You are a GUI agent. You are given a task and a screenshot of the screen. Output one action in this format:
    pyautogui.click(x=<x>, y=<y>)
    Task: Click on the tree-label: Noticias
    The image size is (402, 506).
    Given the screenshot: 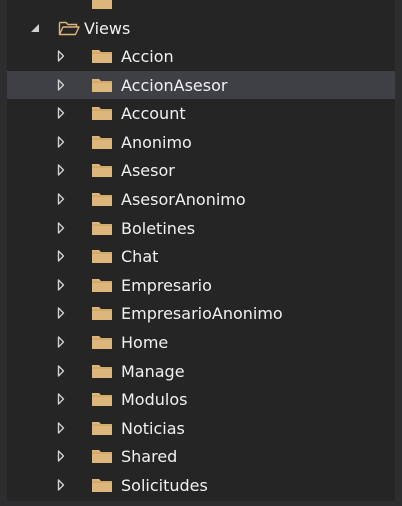 What is the action you would take?
    pyautogui.click(x=153, y=428)
    